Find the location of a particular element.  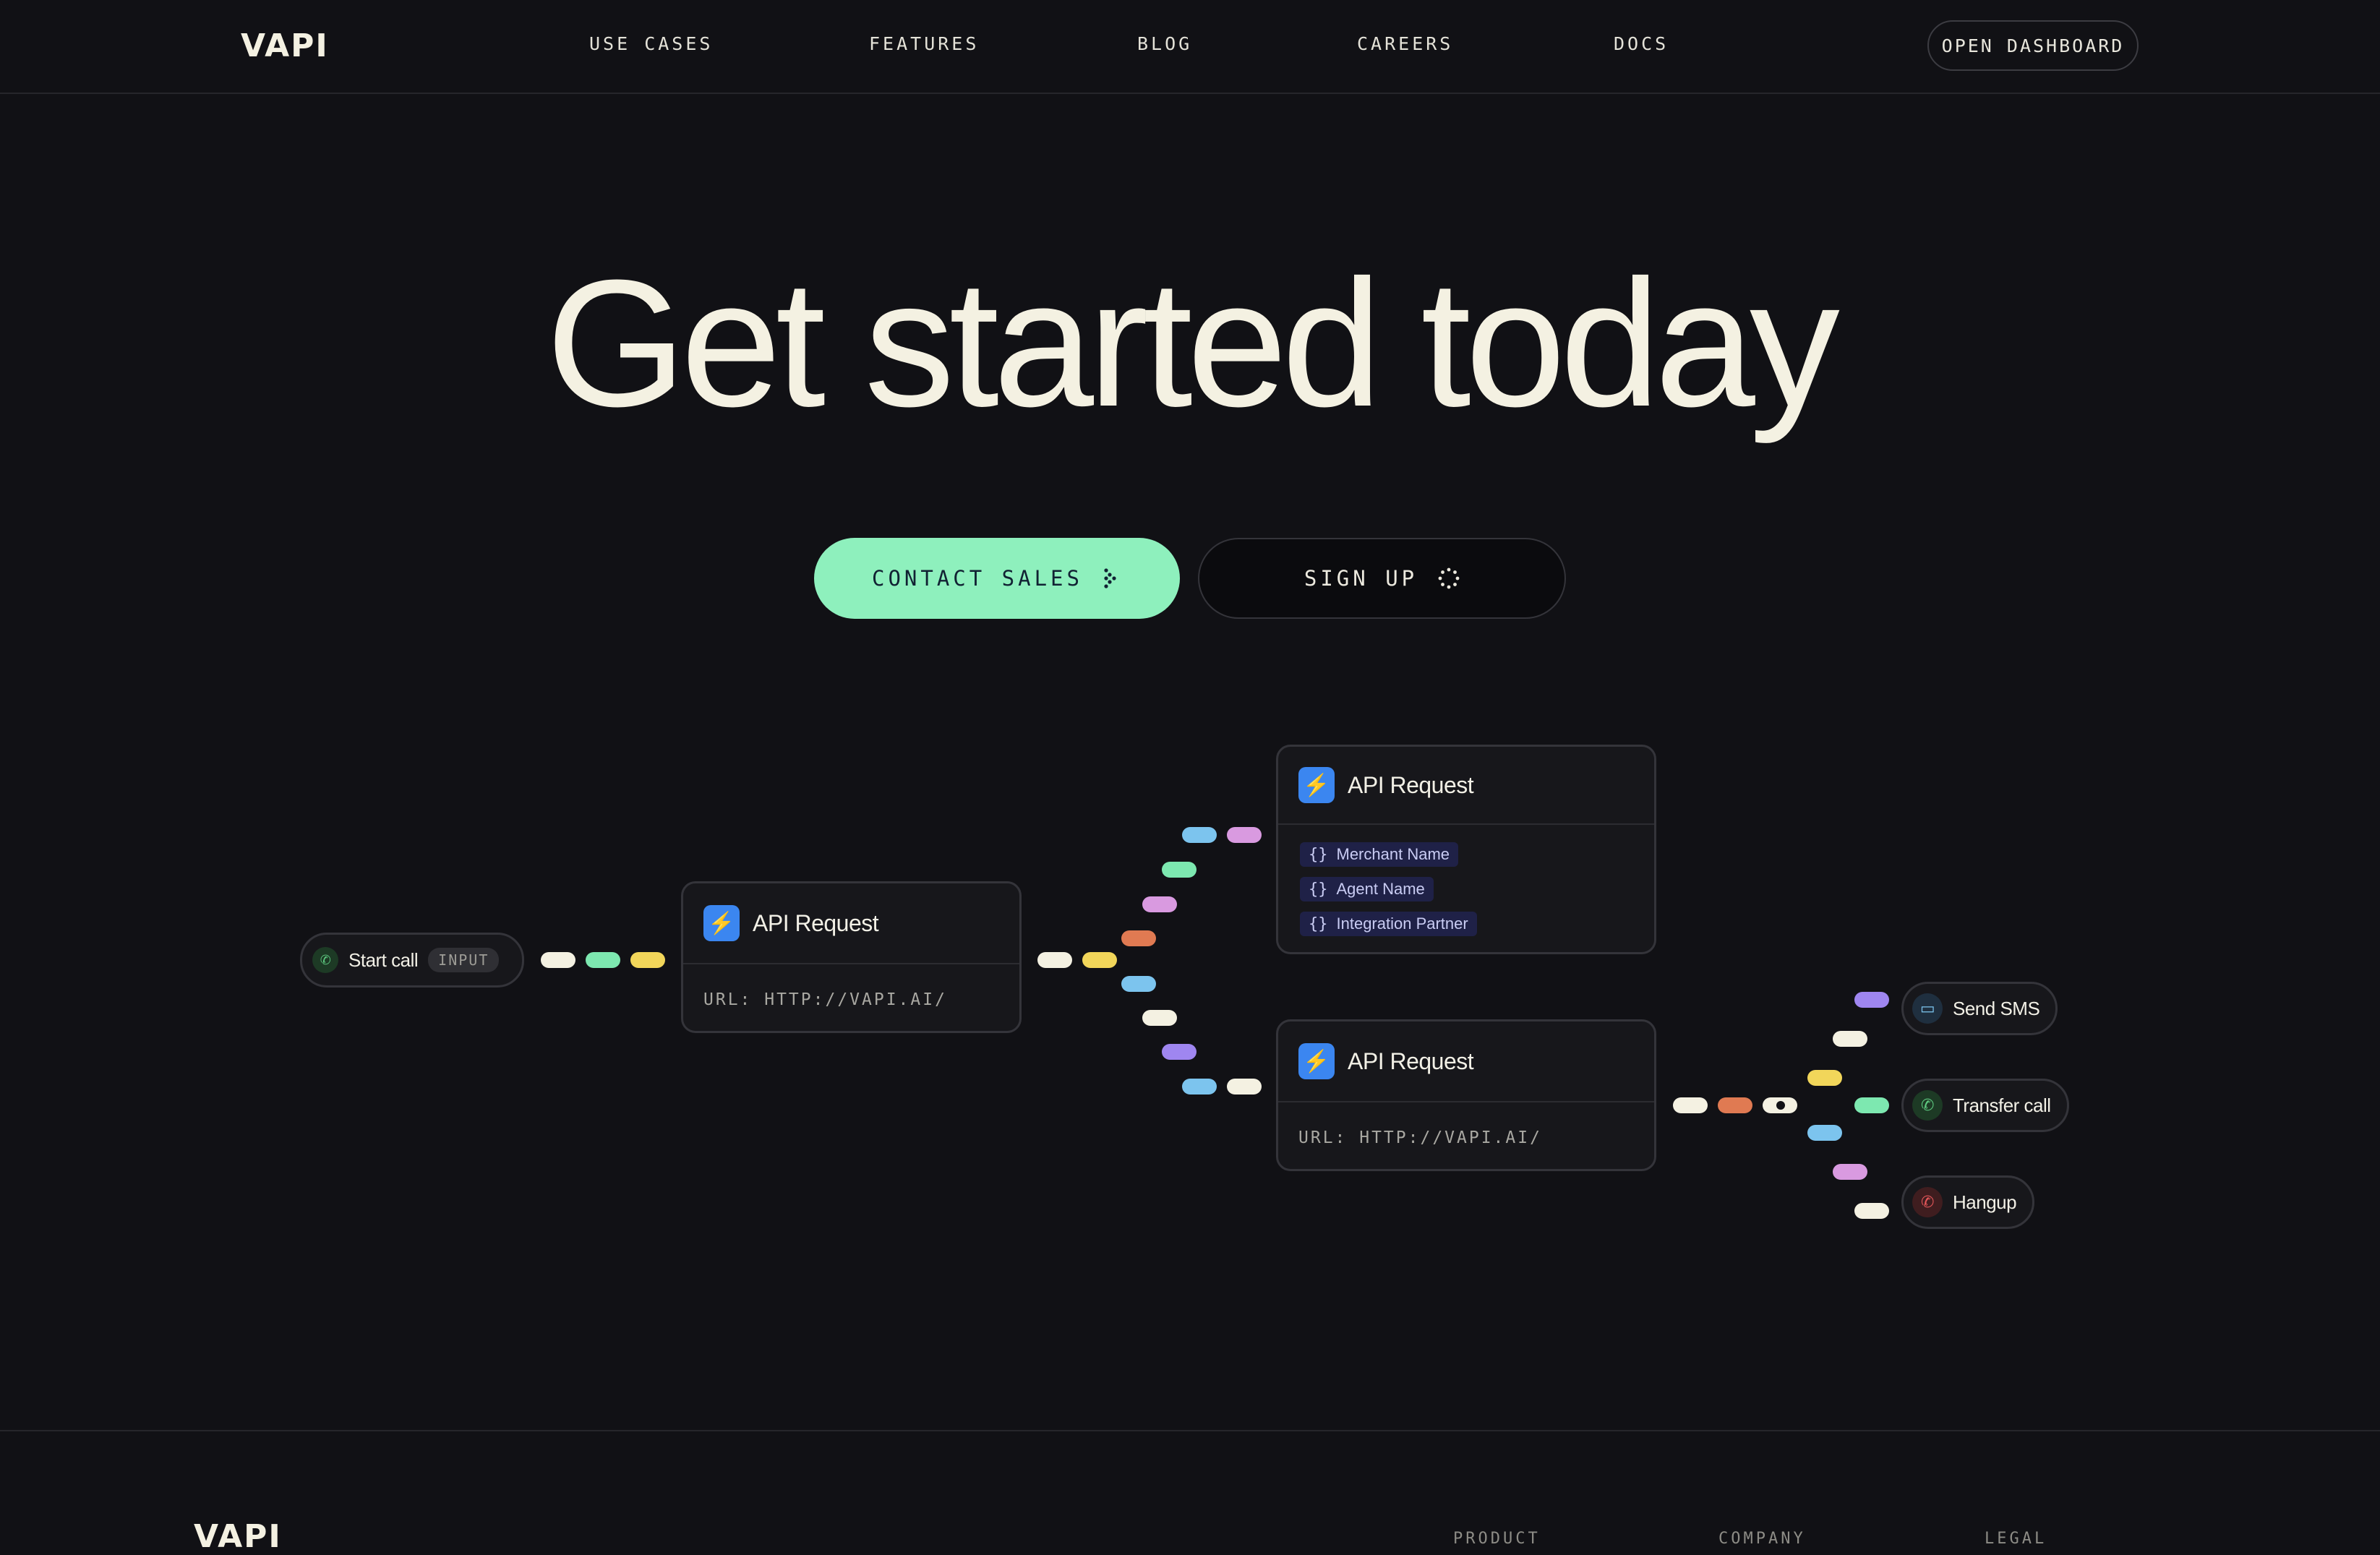

footer-divider is located at coordinates (1190, 1430).